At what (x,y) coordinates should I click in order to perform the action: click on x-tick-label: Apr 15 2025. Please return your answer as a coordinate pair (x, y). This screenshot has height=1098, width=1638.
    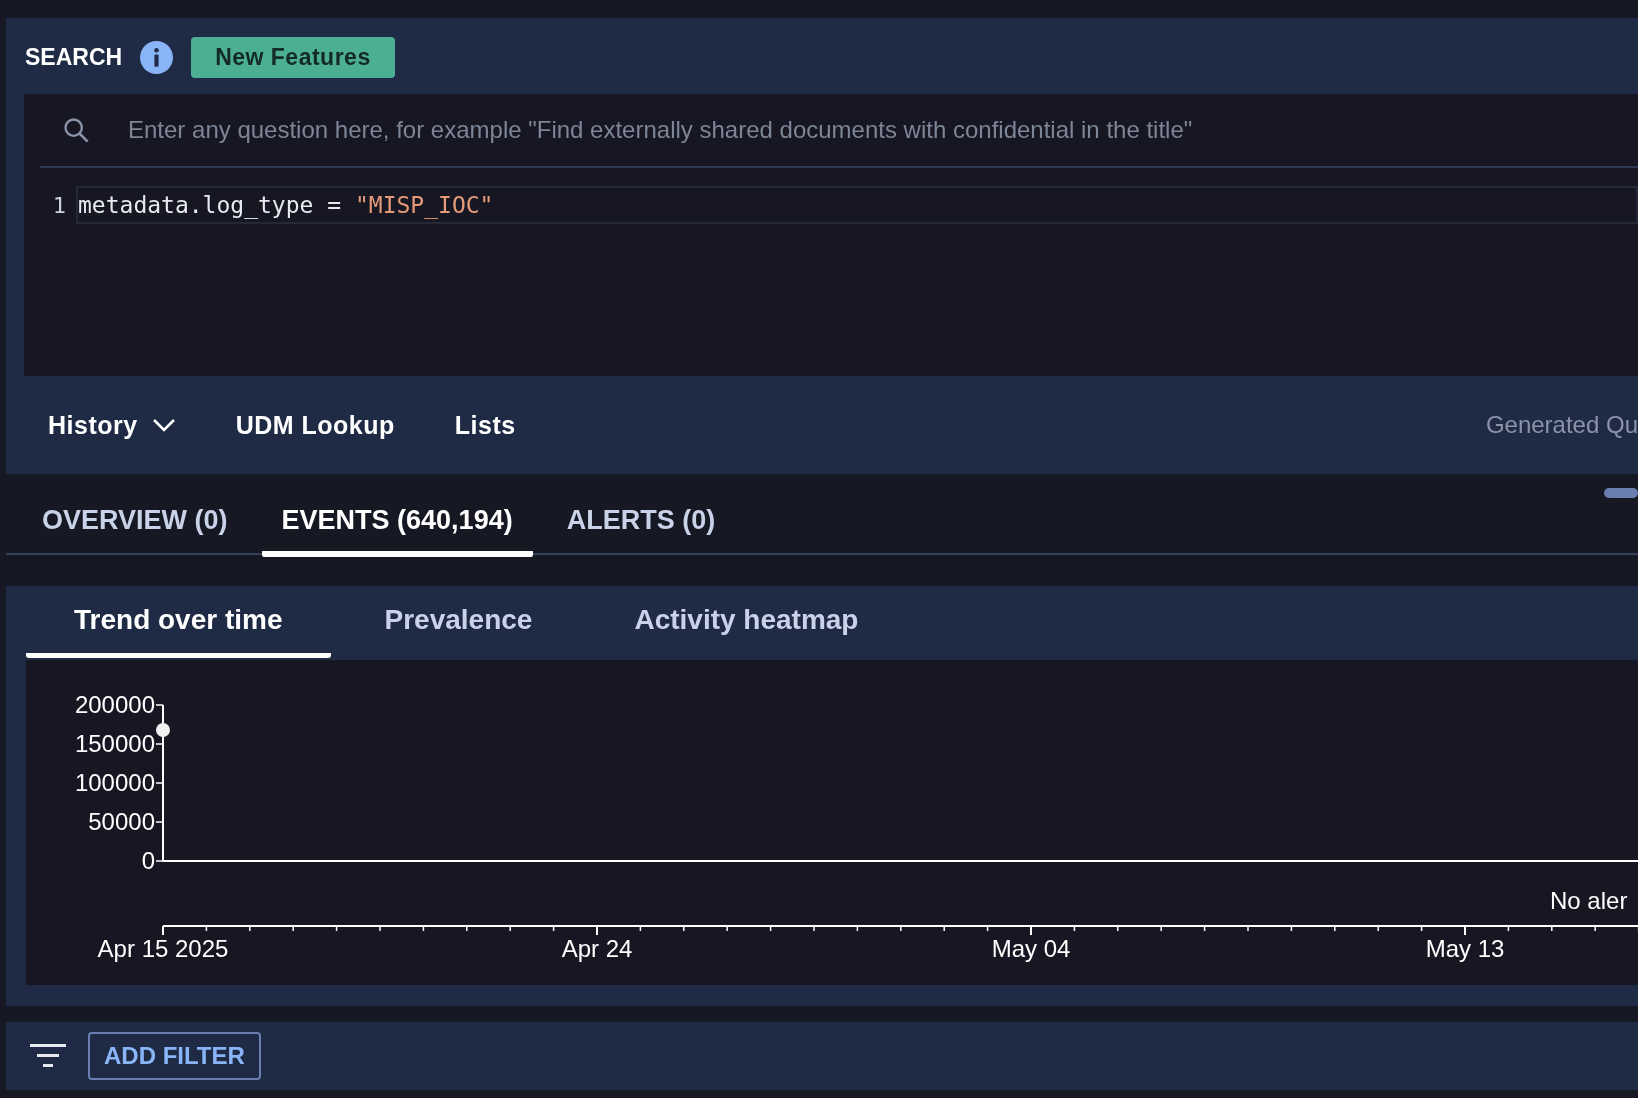
    Looking at the image, I should click on (163, 948).